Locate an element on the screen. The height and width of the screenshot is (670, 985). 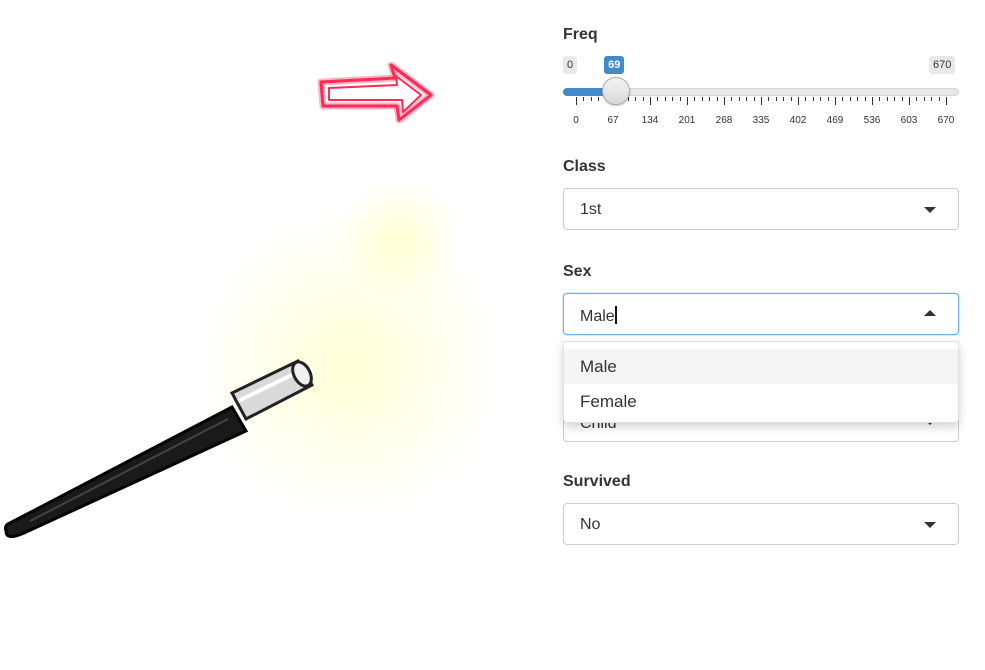
survived-select-value: No is located at coordinates (590, 524).